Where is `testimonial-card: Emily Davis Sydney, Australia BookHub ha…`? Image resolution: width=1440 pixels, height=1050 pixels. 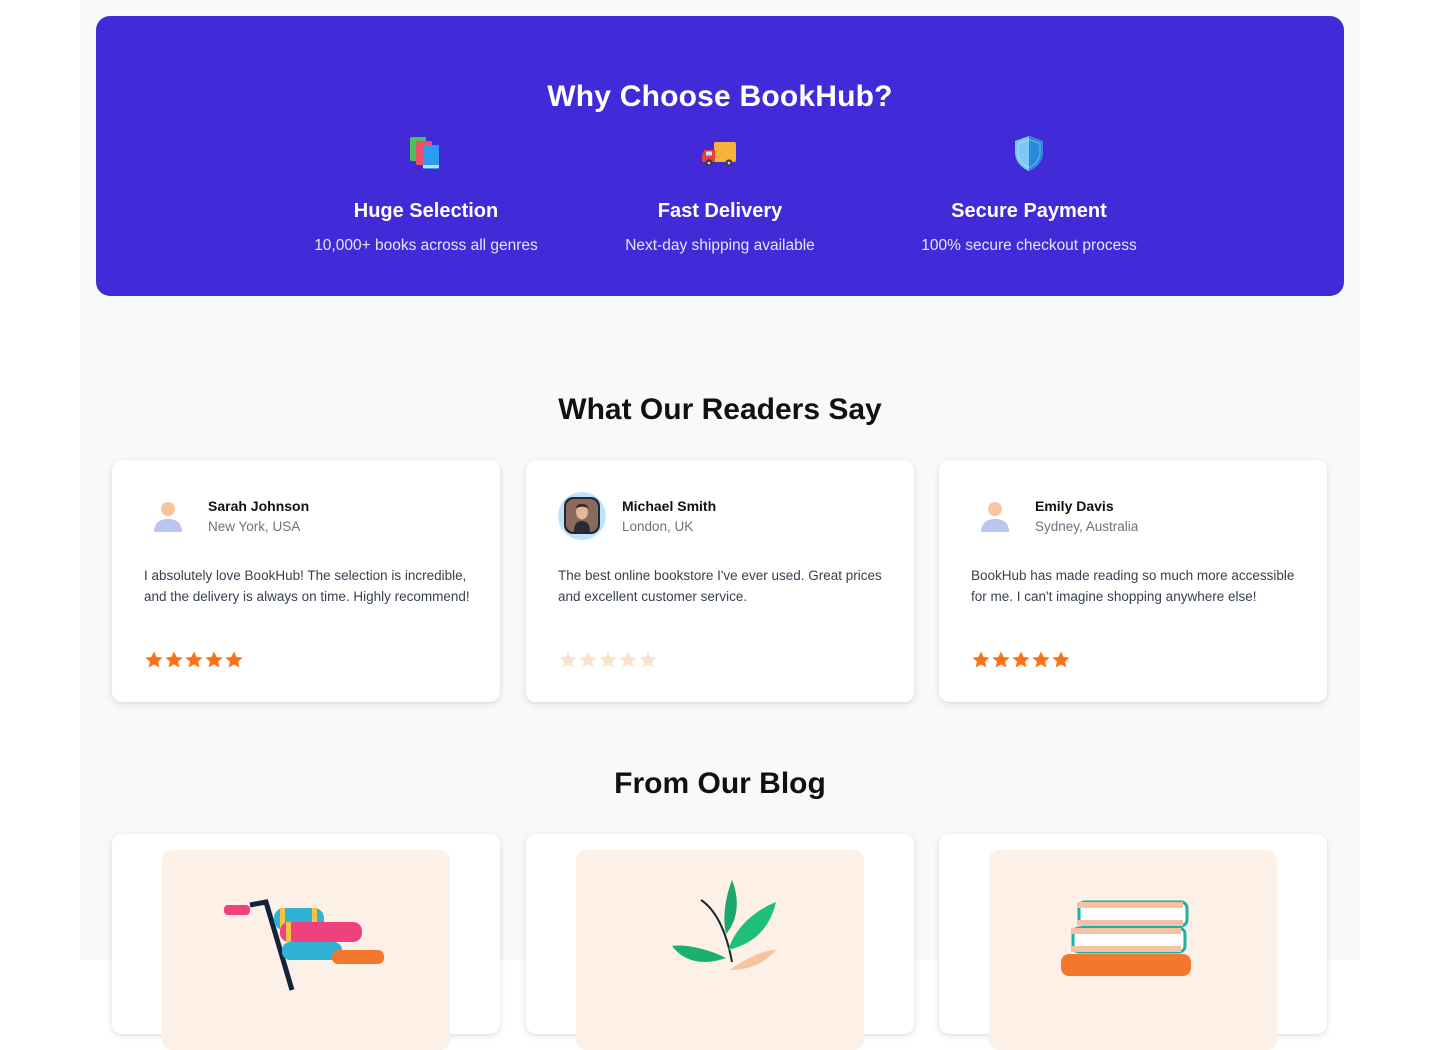
testimonial-card: Emily Davis Sydney, Australia BookHub ha… is located at coordinates (1133, 581).